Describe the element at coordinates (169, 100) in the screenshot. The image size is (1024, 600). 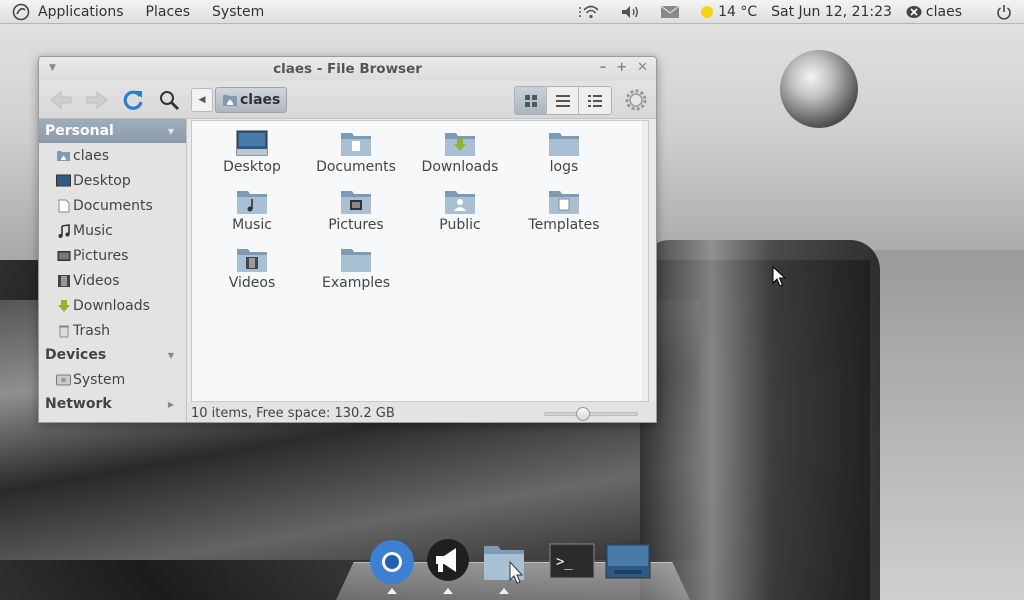
I see `search-icon` at that location.